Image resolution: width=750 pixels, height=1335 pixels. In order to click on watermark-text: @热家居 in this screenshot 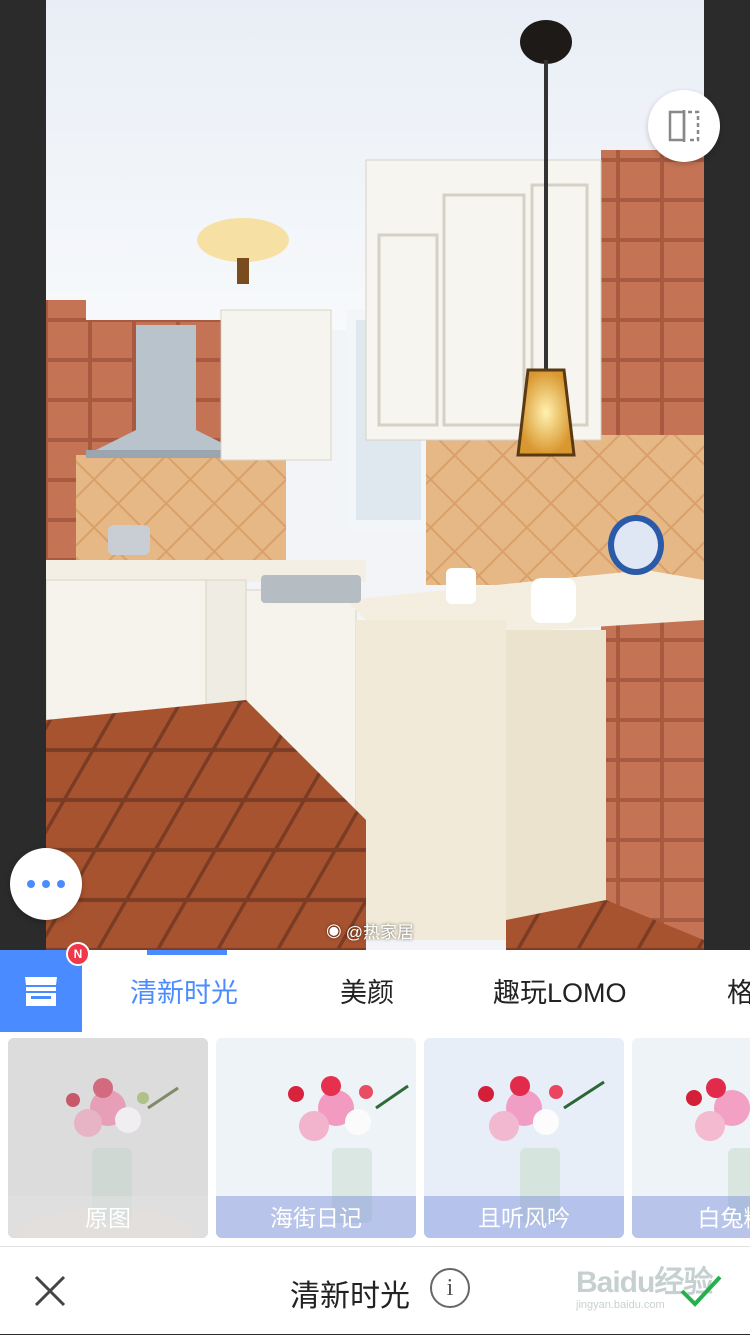, I will do `click(379, 932)`.